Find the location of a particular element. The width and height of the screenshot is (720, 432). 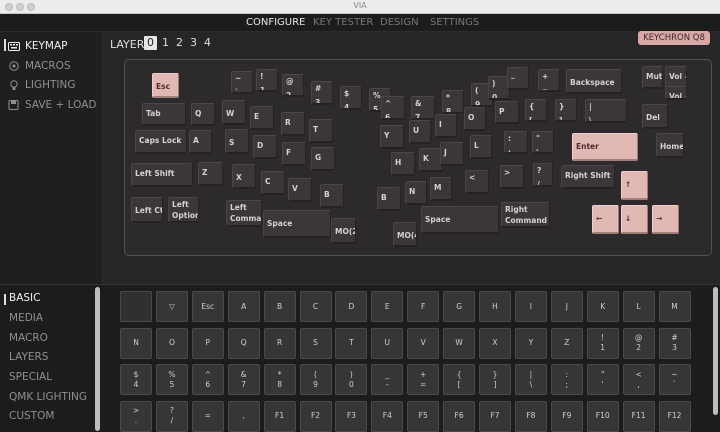

palette-key: G is located at coordinates (459, 306).